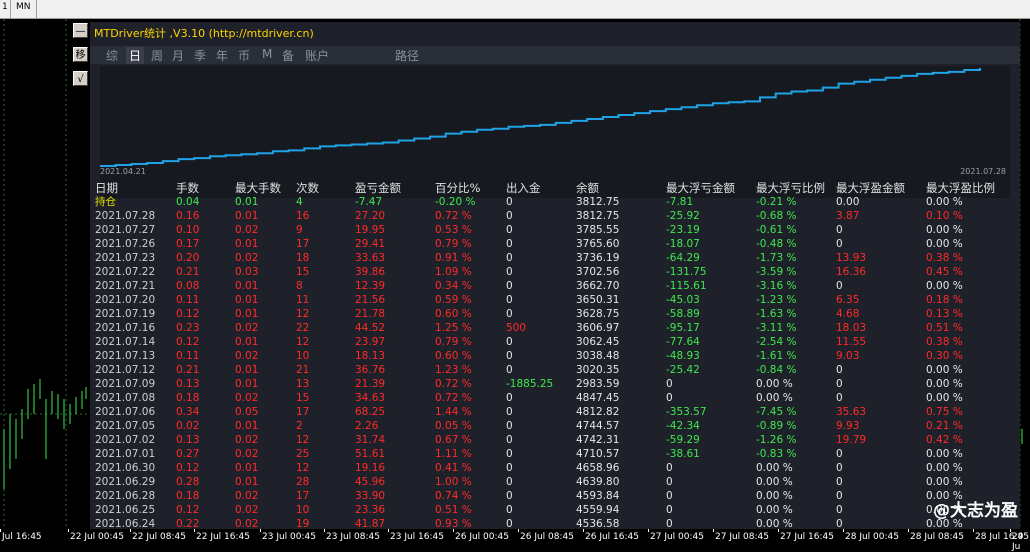 This screenshot has width=1030, height=552. Describe the element at coordinates (125, 258) in the screenshot. I see `table-cell: 2021.07.23` at that location.